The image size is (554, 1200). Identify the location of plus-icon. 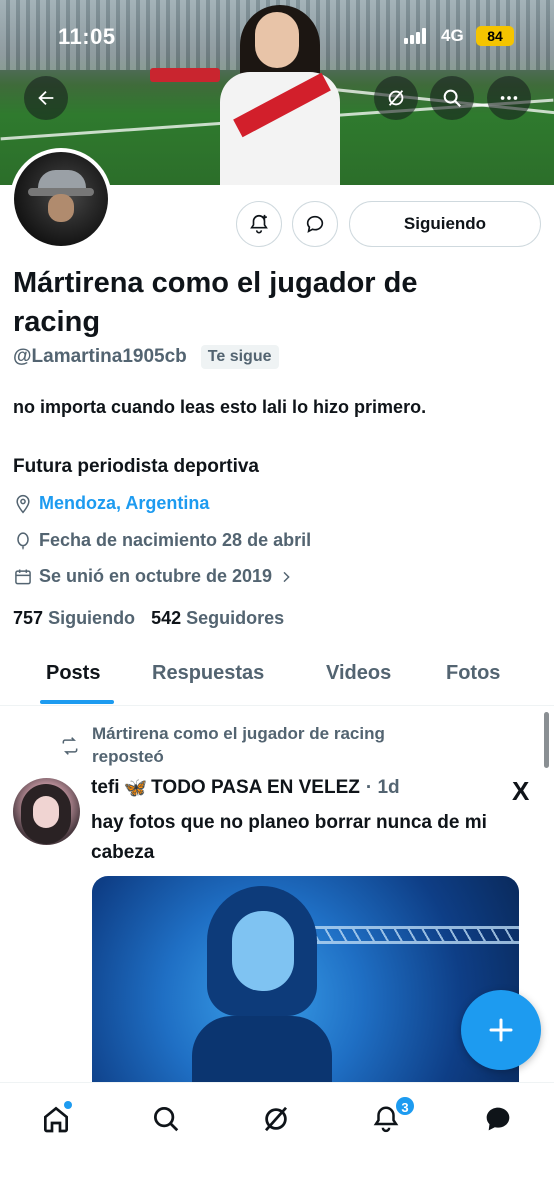
(501, 1030).